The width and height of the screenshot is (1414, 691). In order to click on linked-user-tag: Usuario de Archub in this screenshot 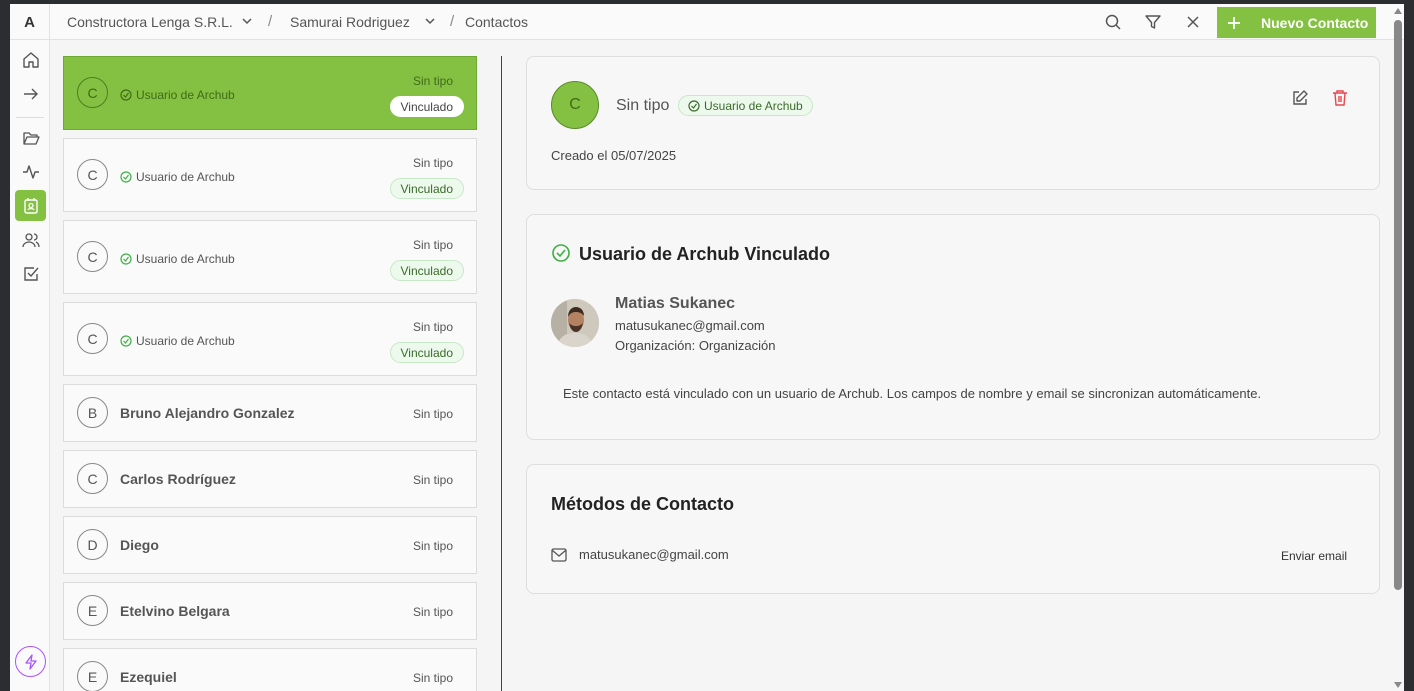, I will do `click(745, 105)`.